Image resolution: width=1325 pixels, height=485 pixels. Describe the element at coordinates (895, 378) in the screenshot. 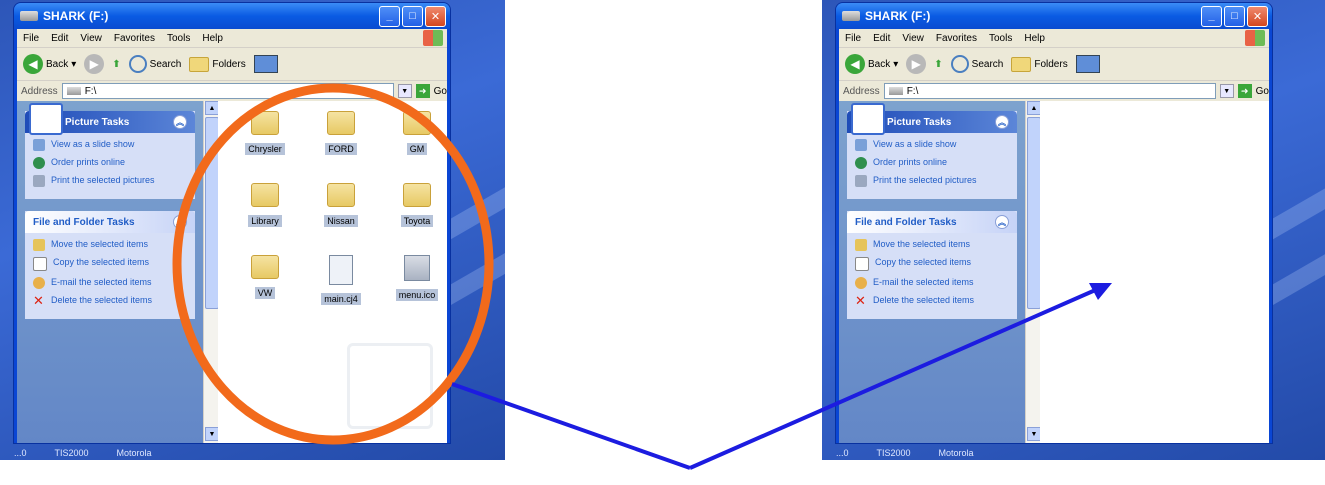

I see `arrow-line-right` at that location.